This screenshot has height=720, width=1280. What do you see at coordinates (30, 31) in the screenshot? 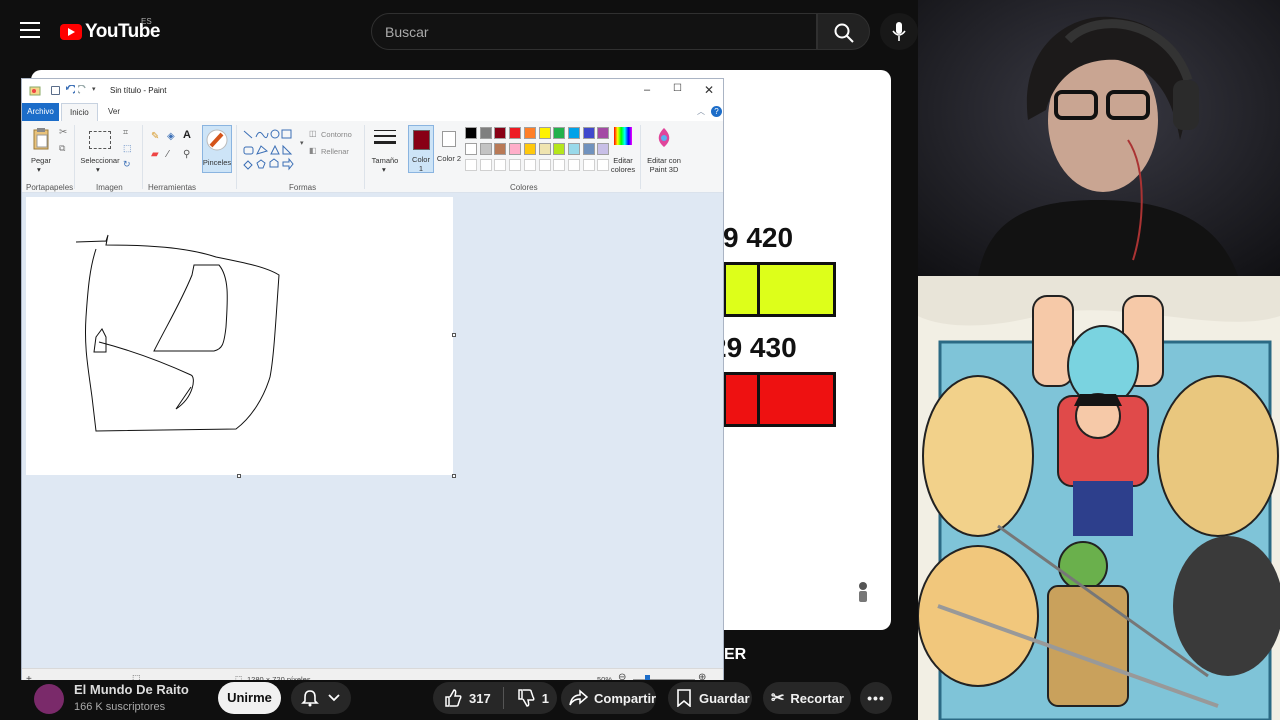
I see `menu-icon` at bounding box center [30, 31].